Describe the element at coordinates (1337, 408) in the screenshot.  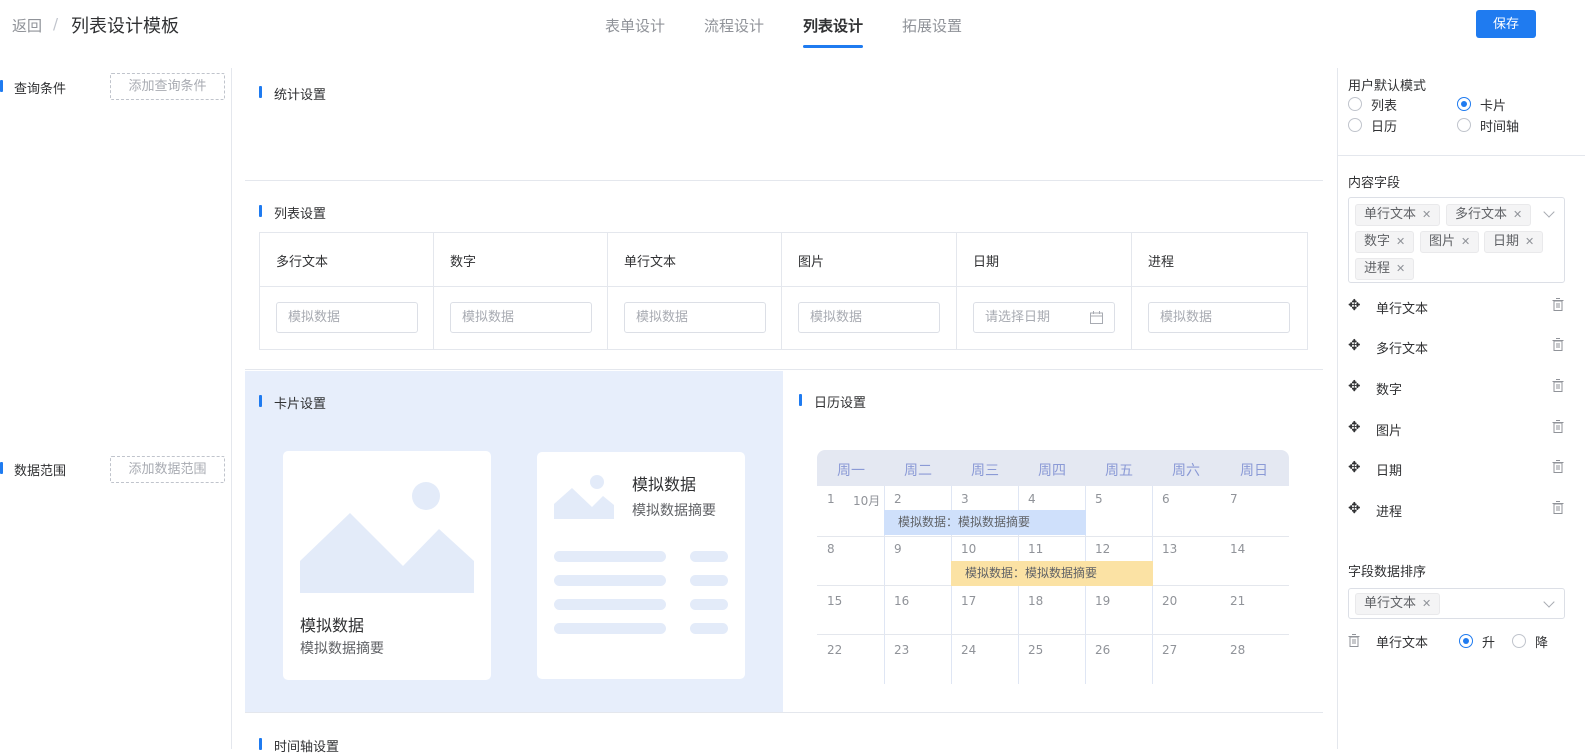
I see `right-divider` at that location.